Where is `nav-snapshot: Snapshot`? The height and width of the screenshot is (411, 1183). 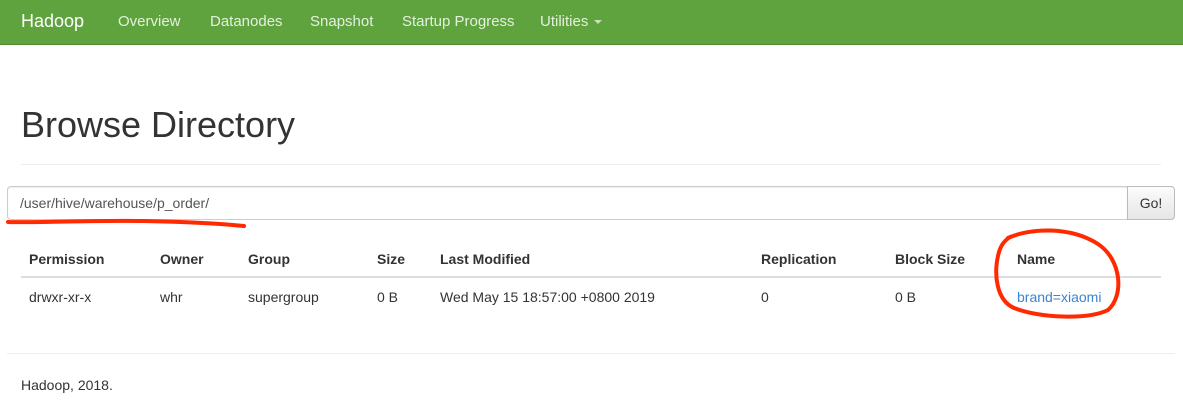 nav-snapshot: Snapshot is located at coordinates (341, 21).